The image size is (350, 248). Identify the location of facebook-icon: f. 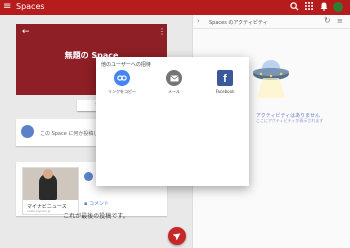
(225, 78).